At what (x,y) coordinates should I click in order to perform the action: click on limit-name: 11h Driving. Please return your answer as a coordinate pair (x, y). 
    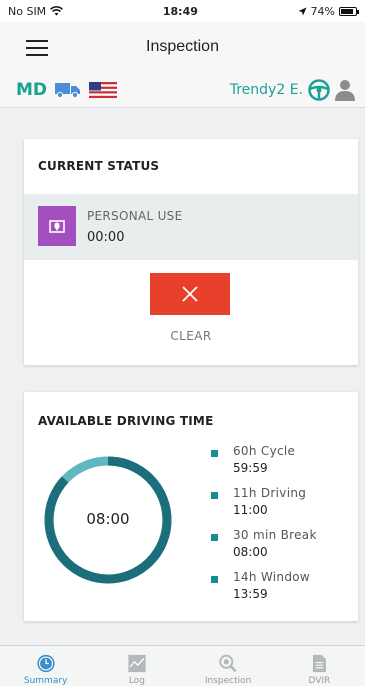
    Looking at the image, I should click on (270, 493).